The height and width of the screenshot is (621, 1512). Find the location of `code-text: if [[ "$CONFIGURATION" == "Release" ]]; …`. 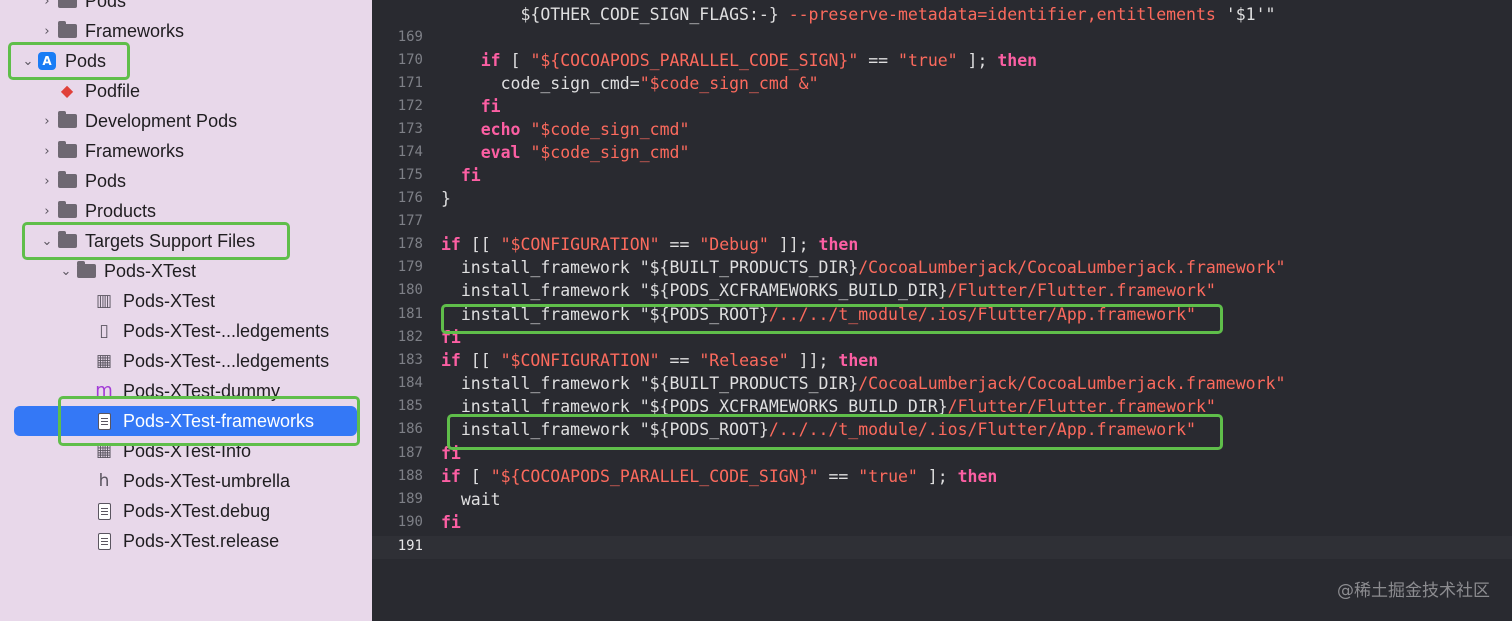

code-text: if [[ "$CONFIGURATION" == "Release" ]]; … is located at coordinates (659, 360).